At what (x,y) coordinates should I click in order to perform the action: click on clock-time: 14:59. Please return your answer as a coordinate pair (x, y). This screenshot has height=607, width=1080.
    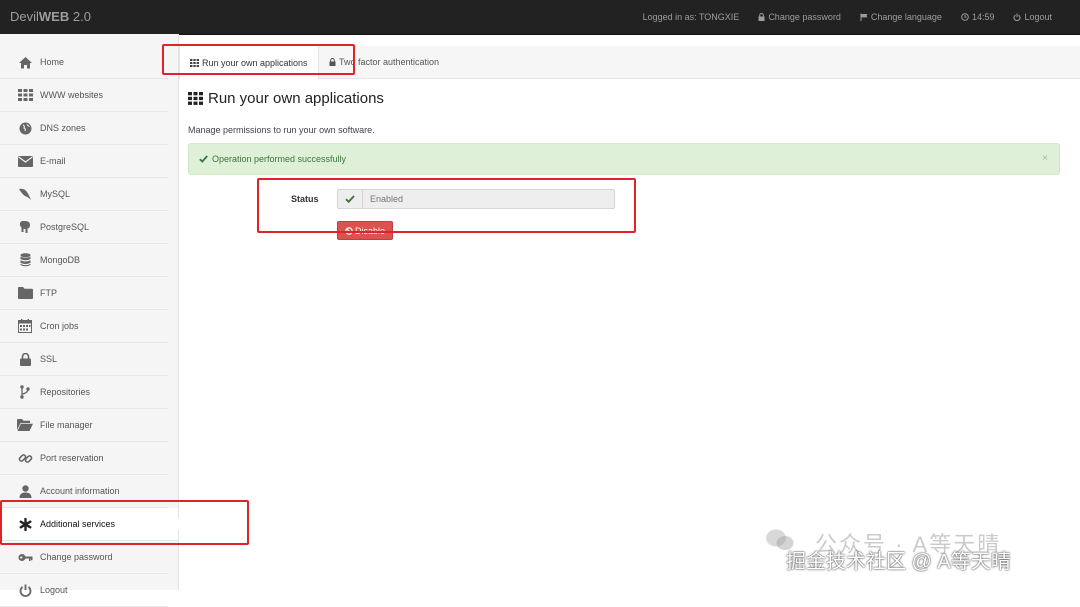
    Looking at the image, I should click on (983, 17).